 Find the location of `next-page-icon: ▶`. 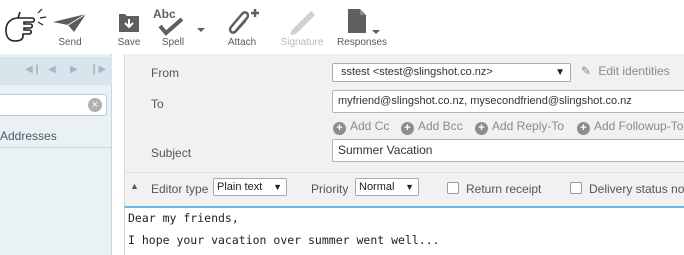

next-page-icon: ▶ is located at coordinates (74, 69).